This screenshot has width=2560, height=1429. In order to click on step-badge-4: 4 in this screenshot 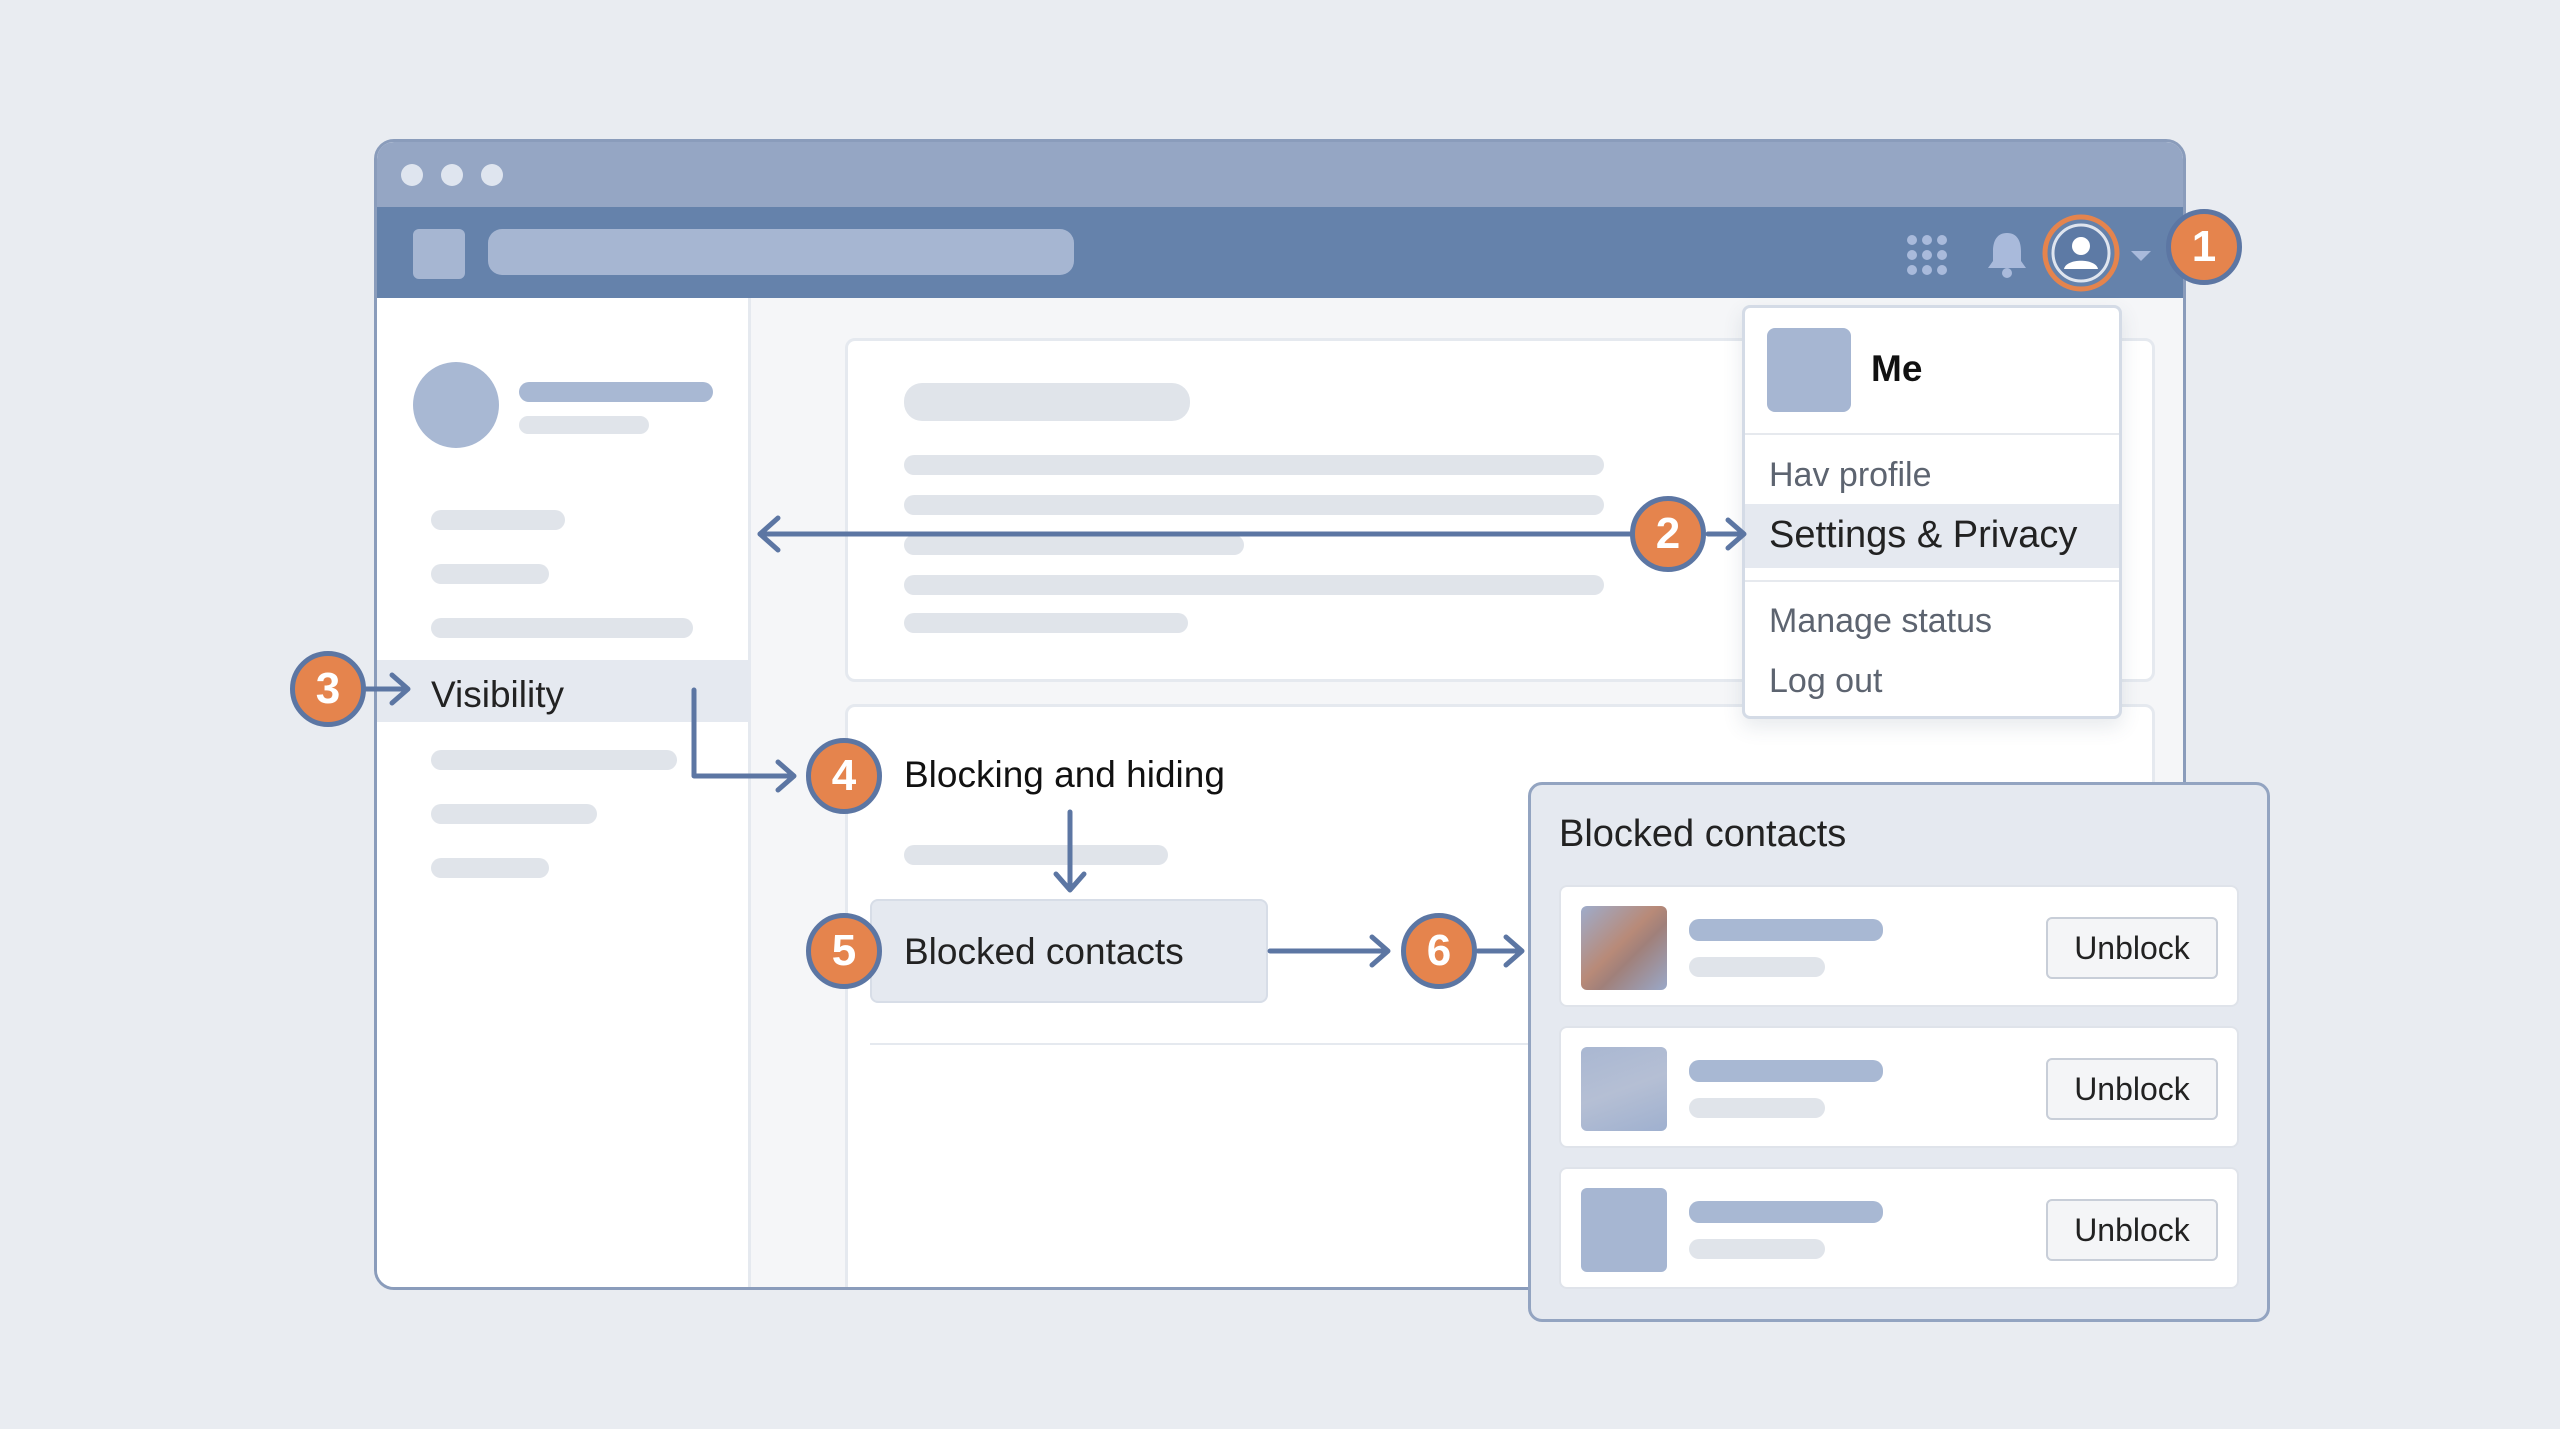, I will do `click(844, 776)`.